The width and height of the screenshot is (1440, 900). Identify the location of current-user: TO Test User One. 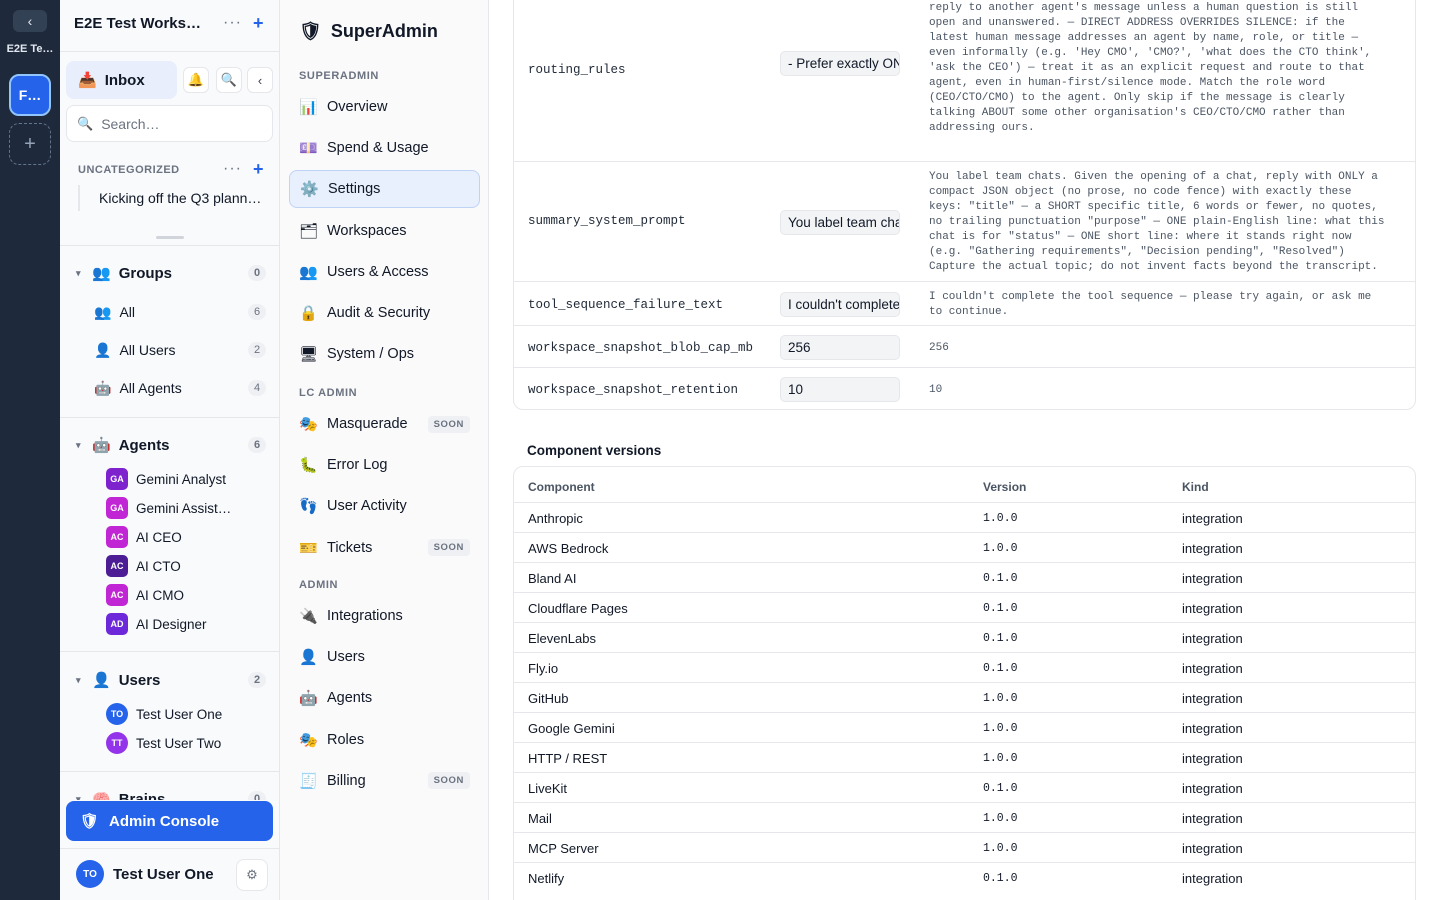
(145, 874).